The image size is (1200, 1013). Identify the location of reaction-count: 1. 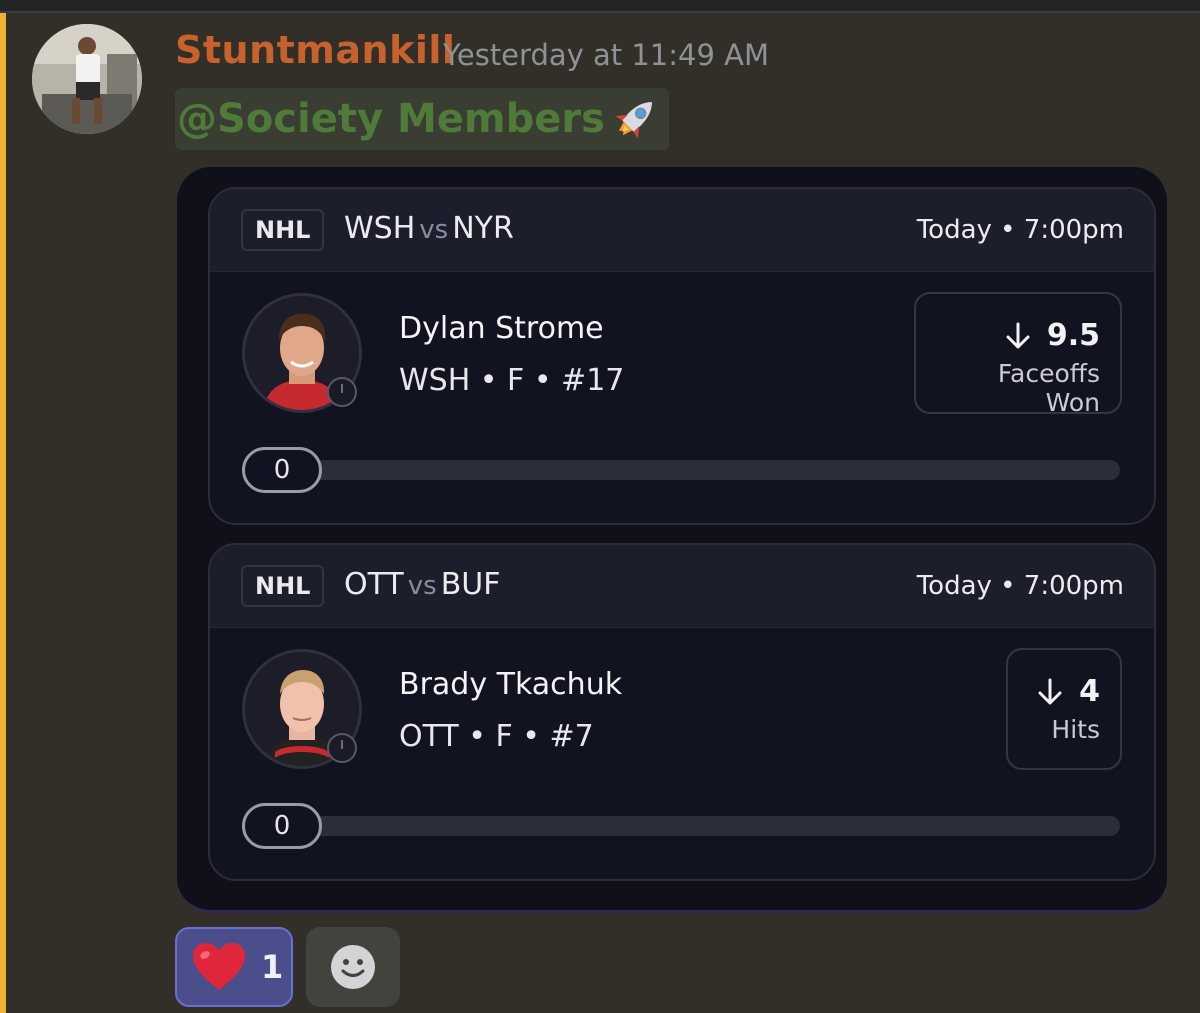
(272, 967).